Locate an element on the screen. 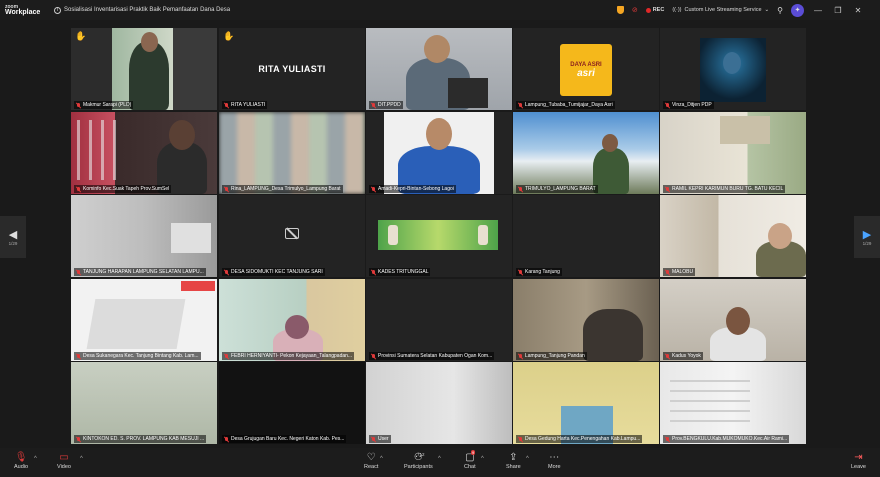  participant-name: KADES TRITUNGGAL is located at coordinates (400, 272).